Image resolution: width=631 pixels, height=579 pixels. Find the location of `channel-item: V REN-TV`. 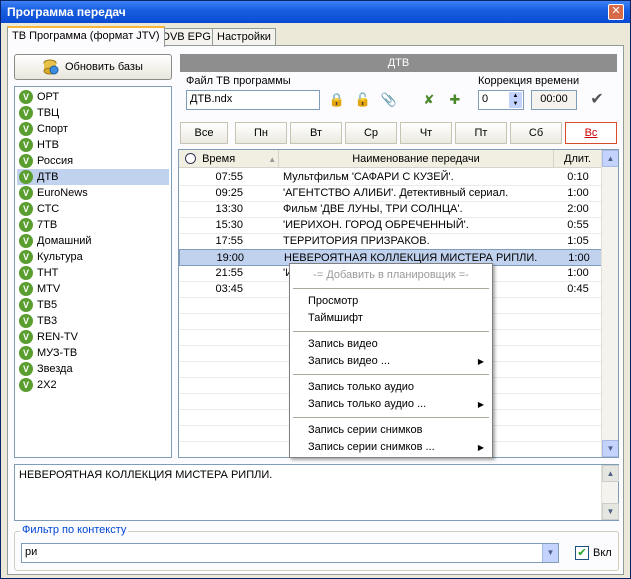

channel-item: V REN-TV is located at coordinates (93, 337).